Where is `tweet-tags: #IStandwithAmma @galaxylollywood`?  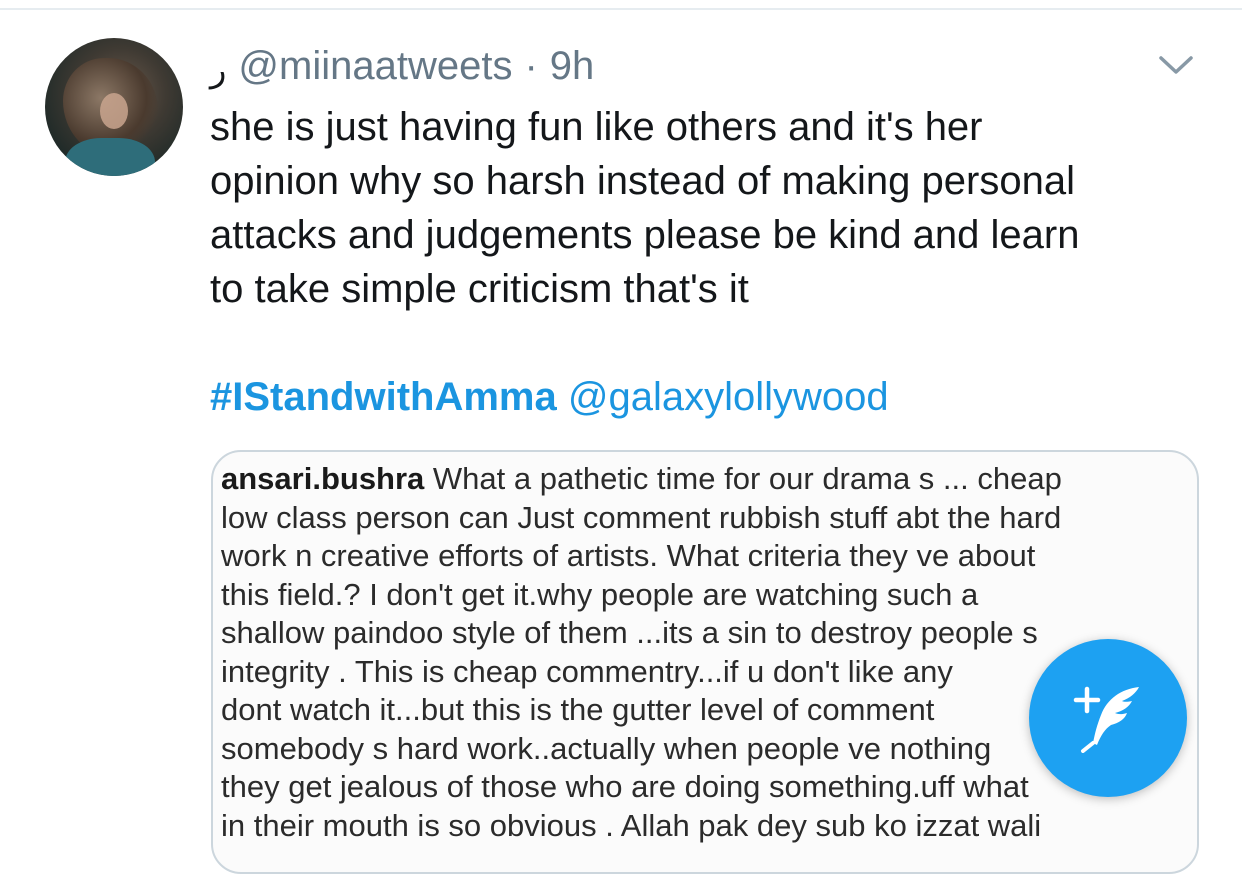 tweet-tags: #IStandwithAmma @galaxylollywood is located at coordinates (549, 397).